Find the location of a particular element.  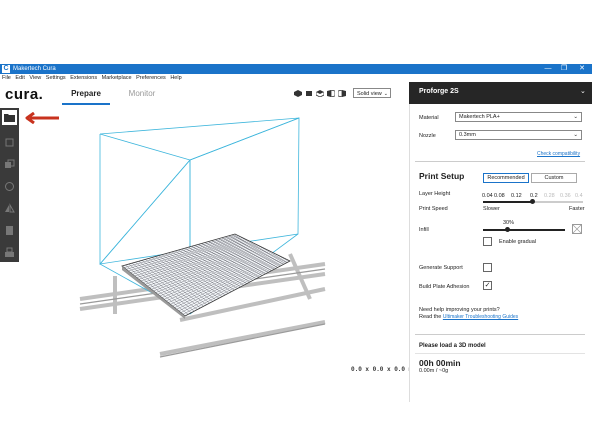

print-speed-label: Print Speed is located at coordinates (433, 209).